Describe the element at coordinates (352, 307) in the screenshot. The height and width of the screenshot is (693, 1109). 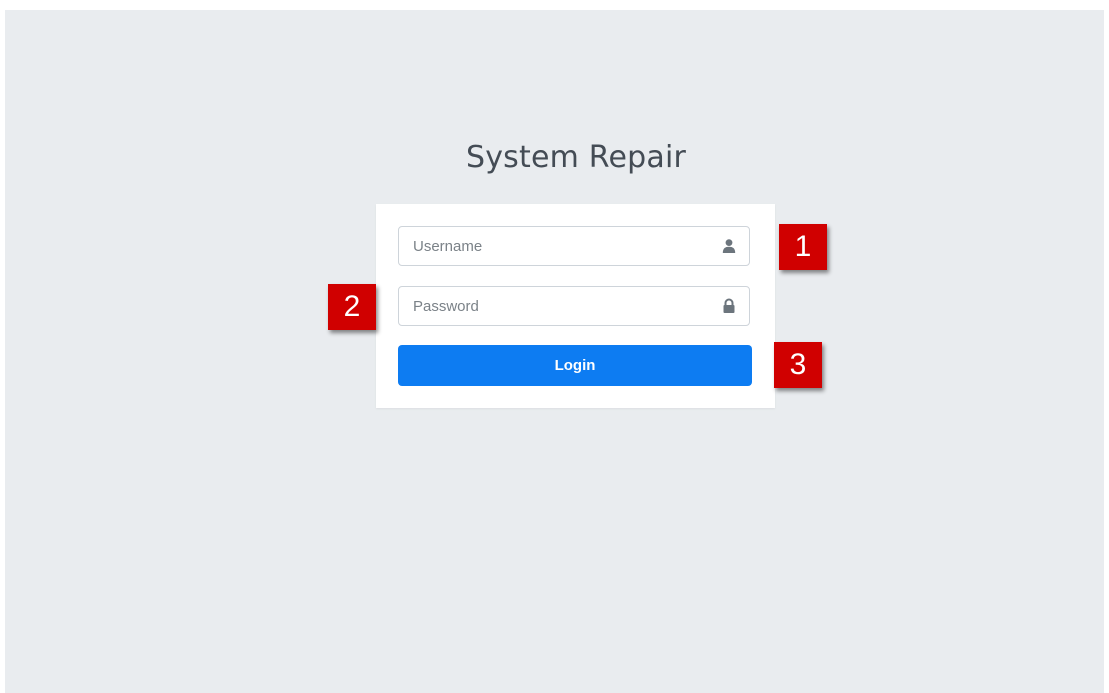
I see `callout-badge-2: 2` at that location.